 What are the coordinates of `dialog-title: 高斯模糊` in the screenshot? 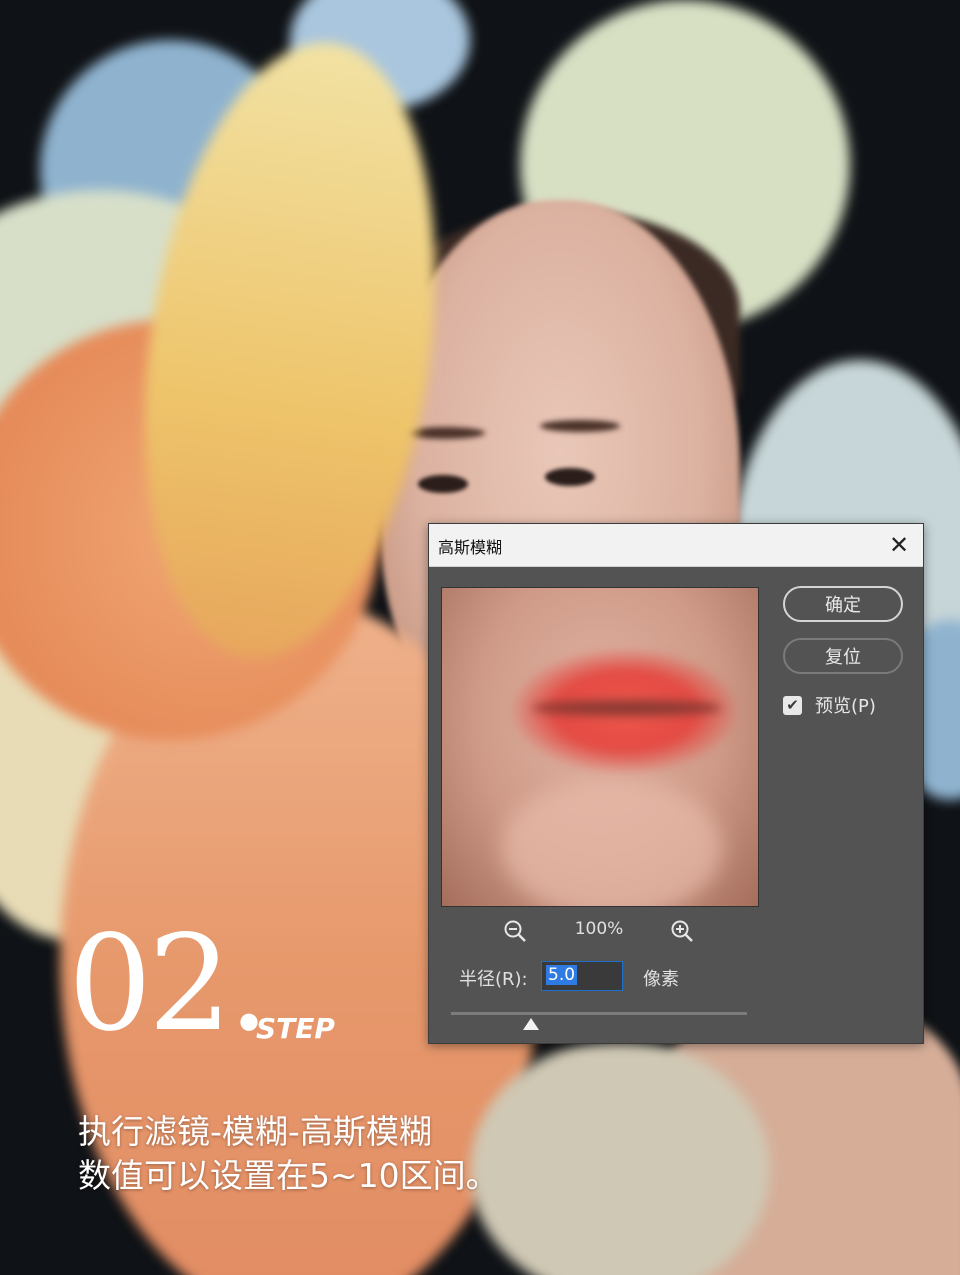 It's located at (470, 547).